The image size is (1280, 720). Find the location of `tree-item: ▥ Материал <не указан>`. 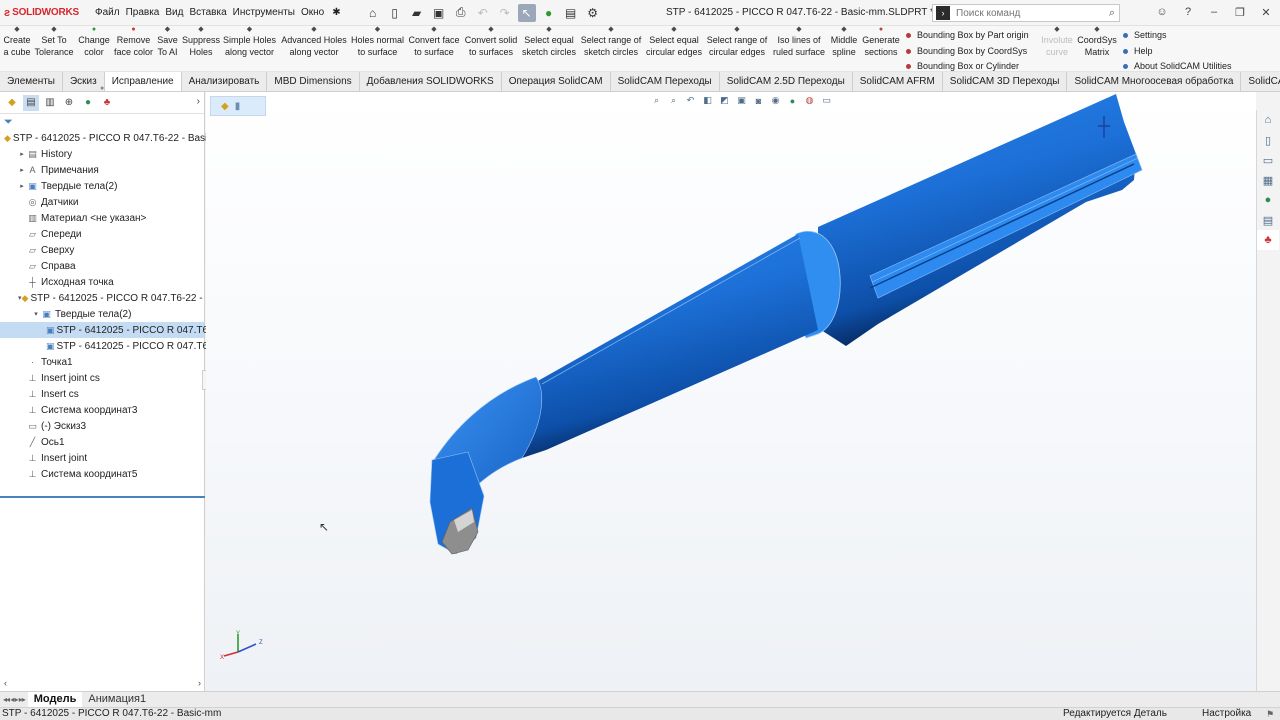

tree-item: ▥ Материал <не указан> is located at coordinates (102, 218).